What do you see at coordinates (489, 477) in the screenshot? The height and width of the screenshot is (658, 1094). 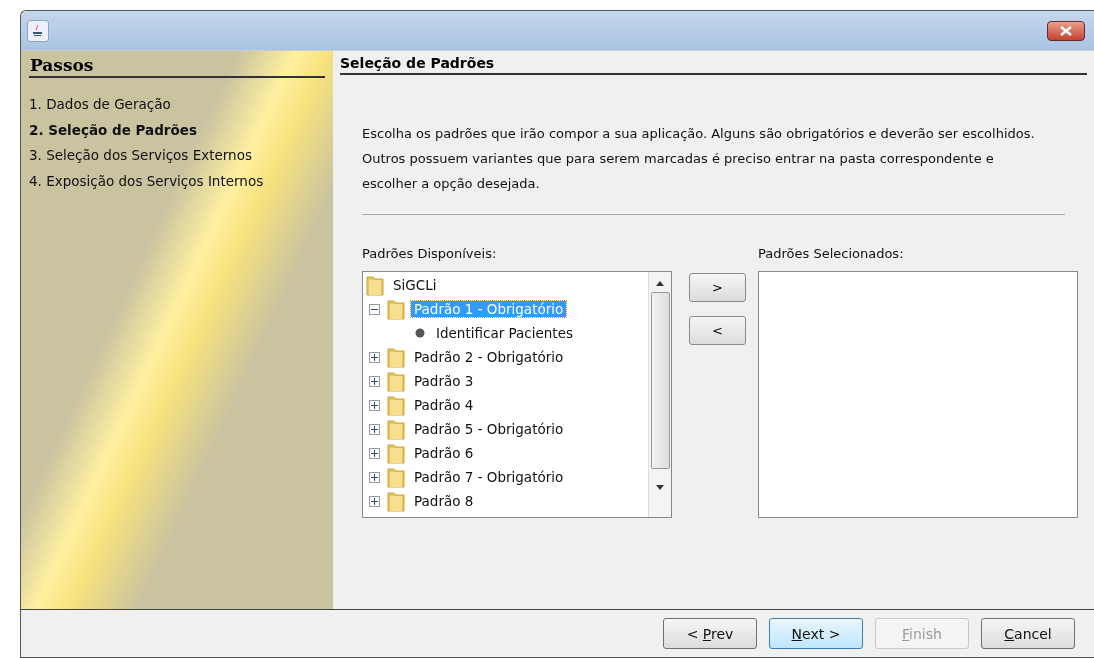 I see `tree-item: Padrão 7 - Obrigatório` at bounding box center [489, 477].